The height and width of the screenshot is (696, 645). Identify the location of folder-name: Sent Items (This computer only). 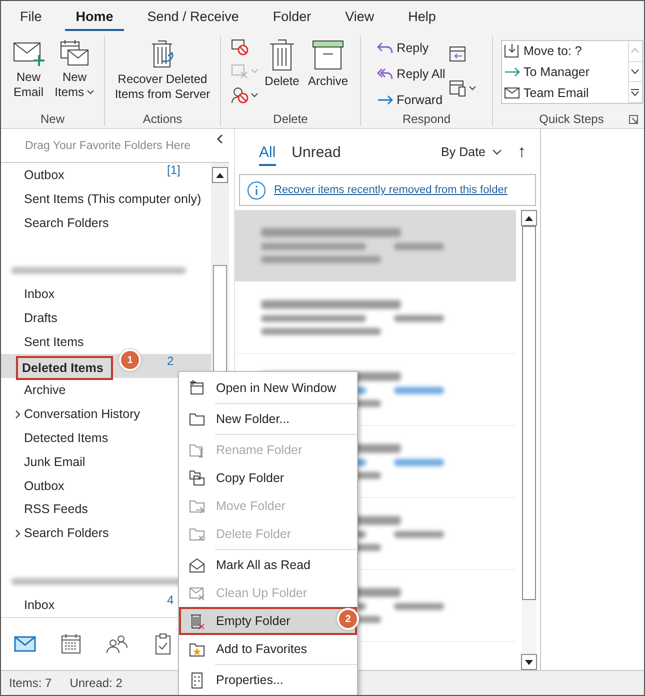
(113, 199).